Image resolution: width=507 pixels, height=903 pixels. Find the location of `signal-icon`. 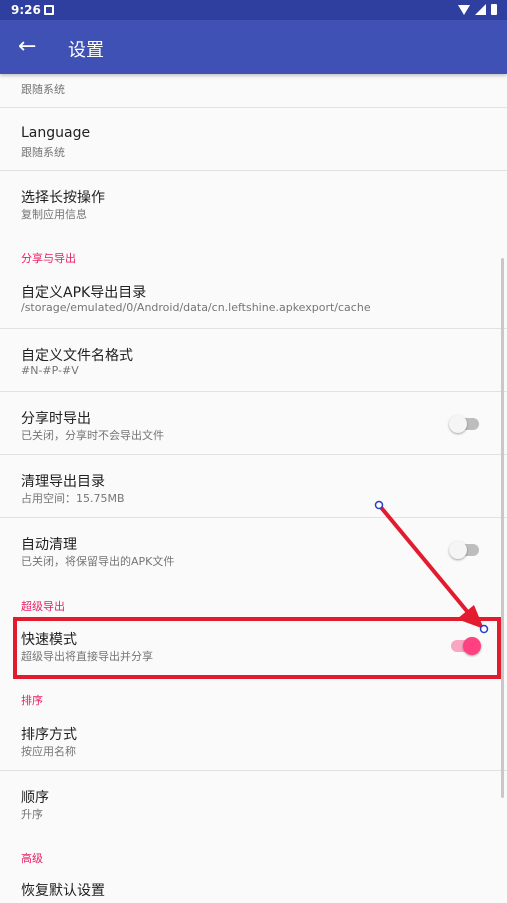

signal-icon is located at coordinates (480, 9).